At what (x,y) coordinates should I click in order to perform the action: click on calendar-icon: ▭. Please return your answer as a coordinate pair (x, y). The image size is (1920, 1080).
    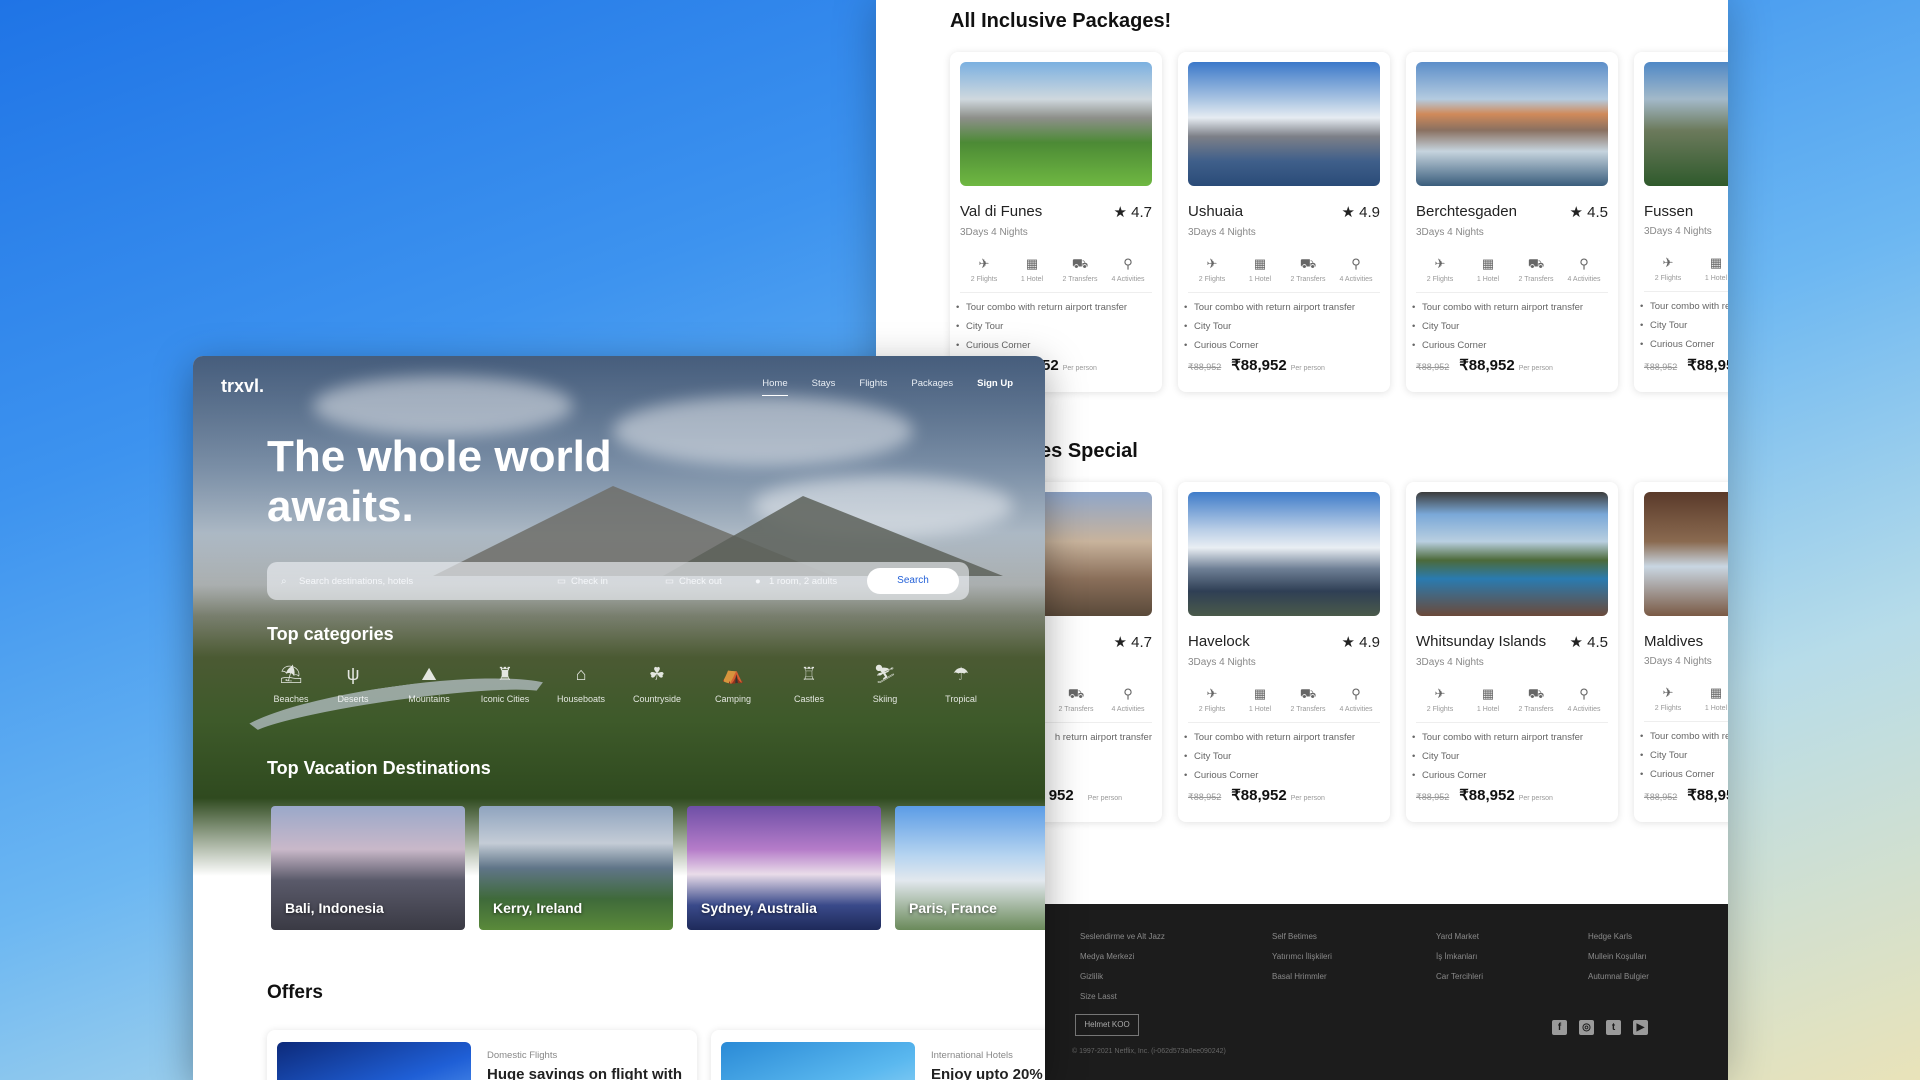
    Looking at the image, I should click on (669, 581).